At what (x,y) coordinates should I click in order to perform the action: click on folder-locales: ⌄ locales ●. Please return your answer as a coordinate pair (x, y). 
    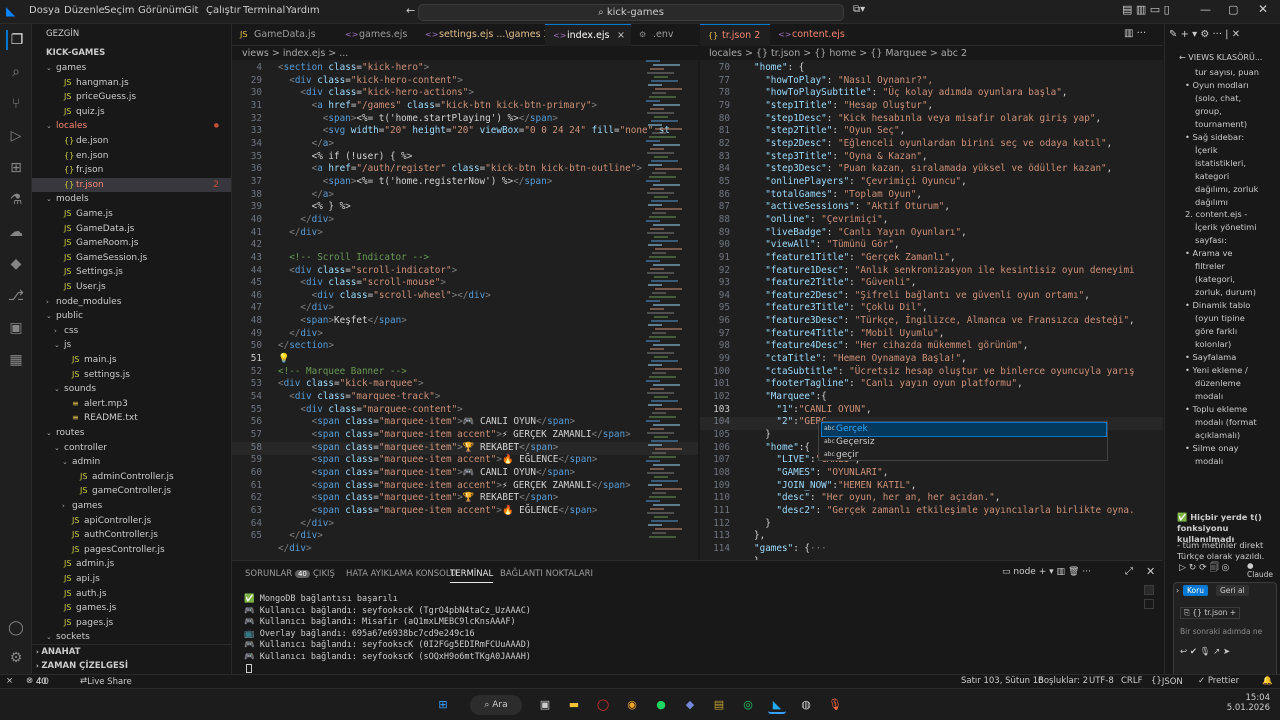
    Looking at the image, I should click on (131, 126).